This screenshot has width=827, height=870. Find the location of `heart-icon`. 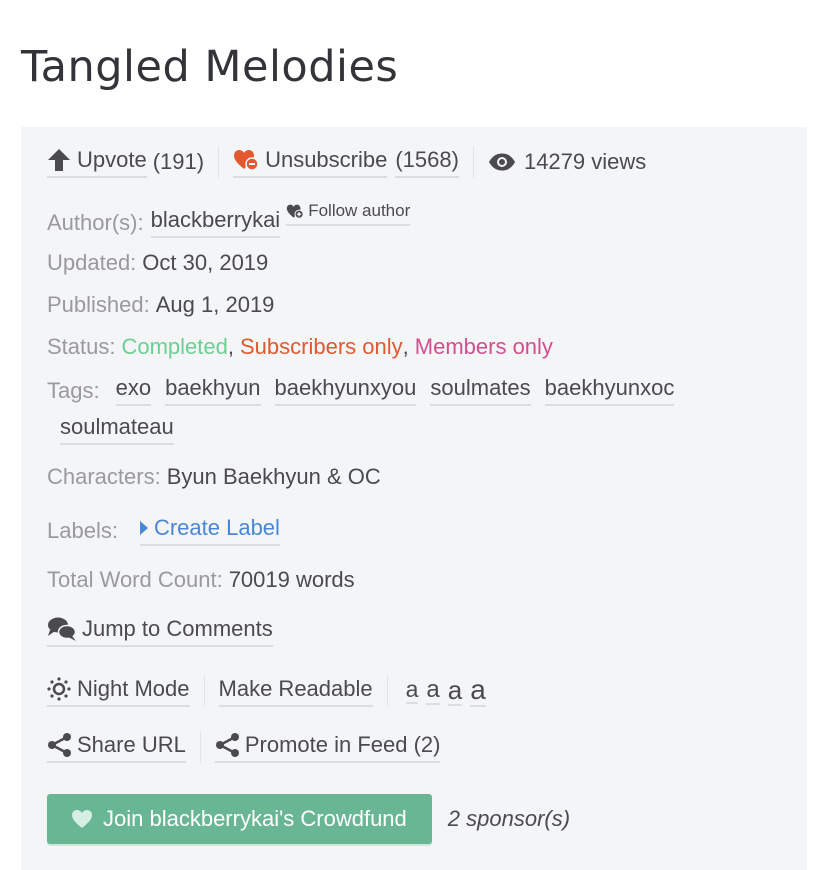

heart-icon is located at coordinates (82, 819).